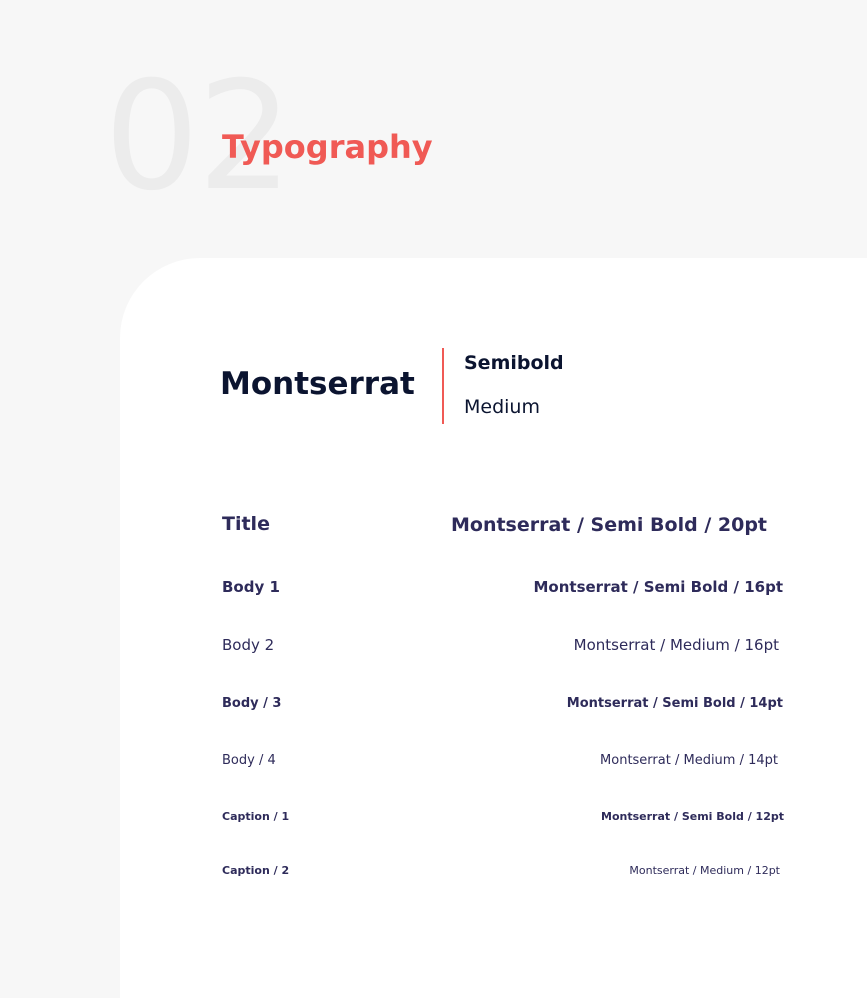 Image resolution: width=867 pixels, height=998 pixels. Describe the element at coordinates (256, 870) in the screenshot. I see `style-label: Caption / 2` at that location.